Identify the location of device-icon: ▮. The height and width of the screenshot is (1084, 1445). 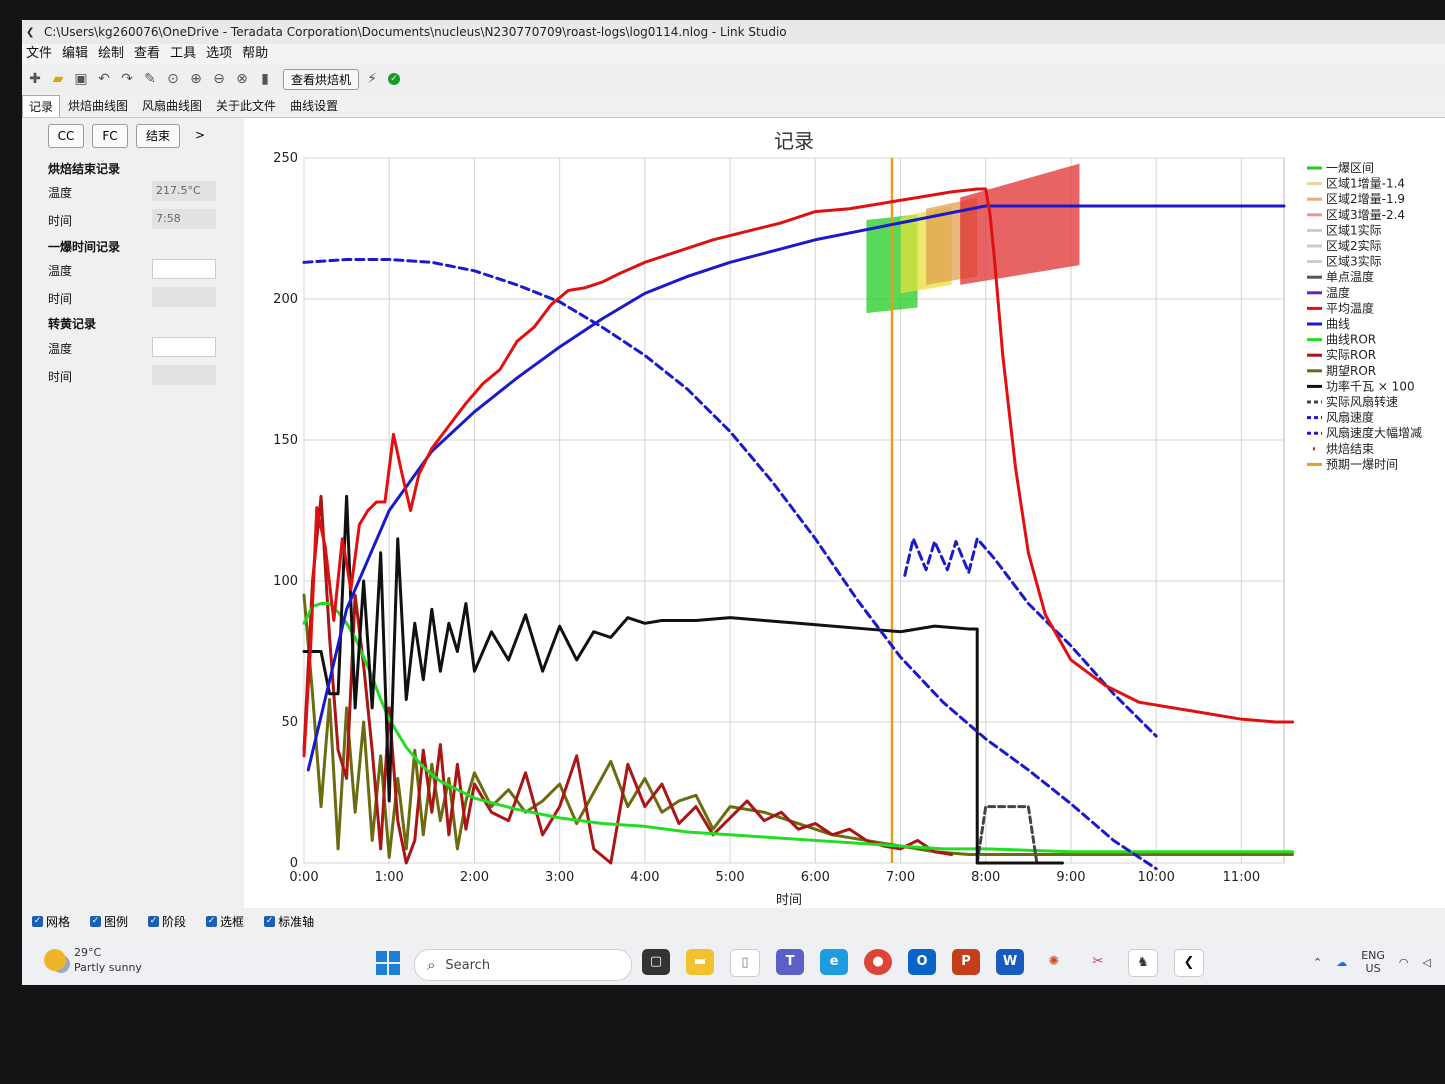
(265, 79).